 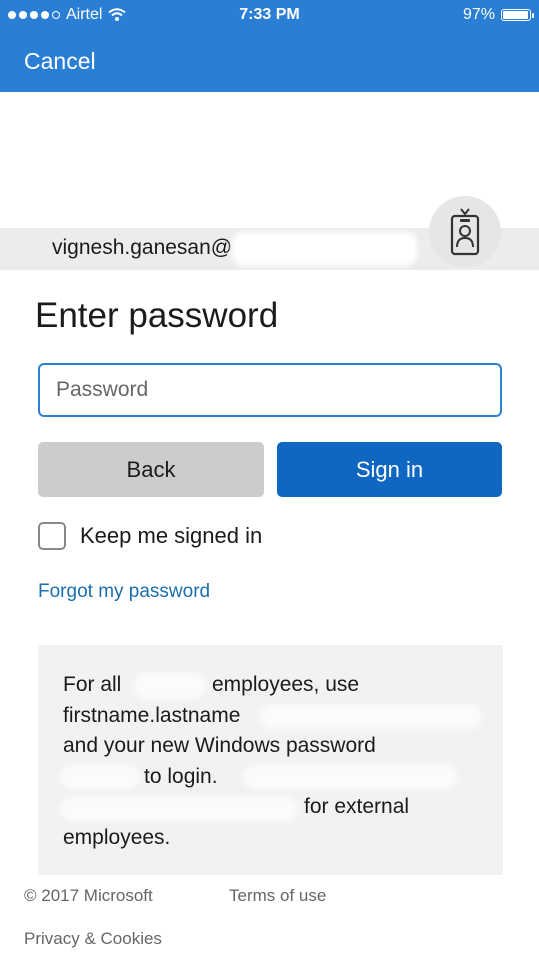 I want to click on top-bar: Airtel 7:33 PM 97% Cancel, so click(x=269, y=46).